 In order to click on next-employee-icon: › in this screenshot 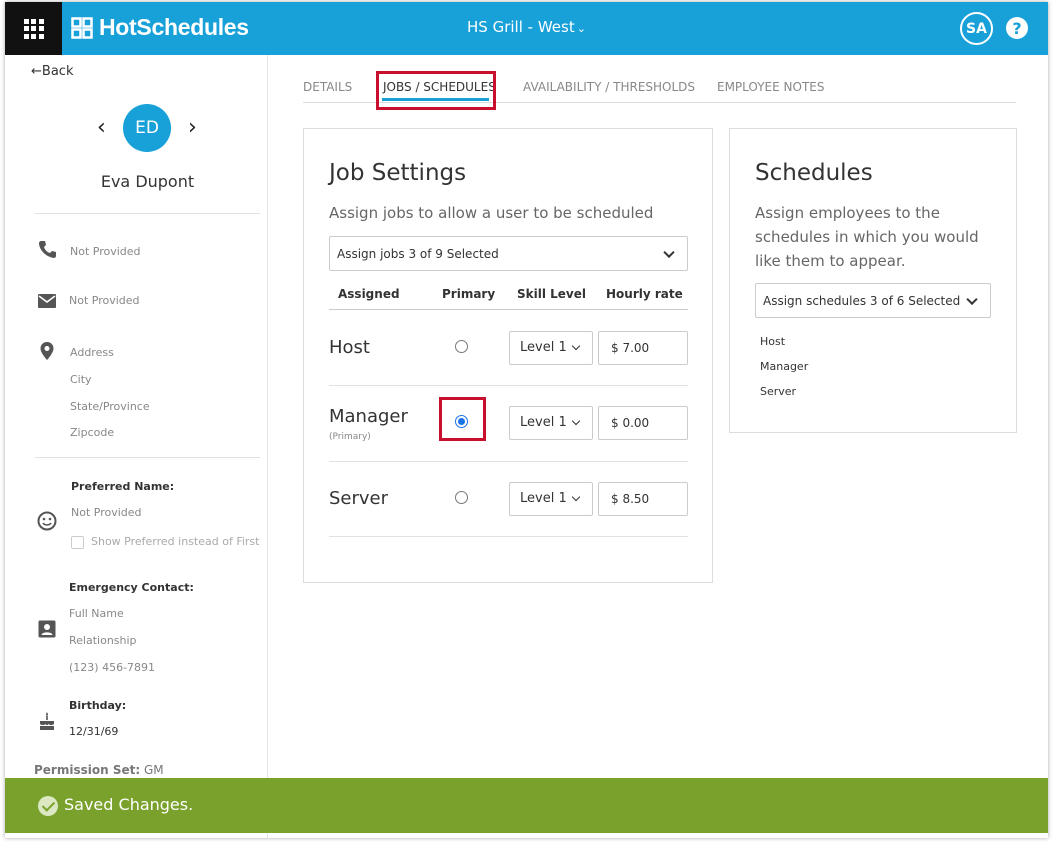, I will do `click(192, 127)`.